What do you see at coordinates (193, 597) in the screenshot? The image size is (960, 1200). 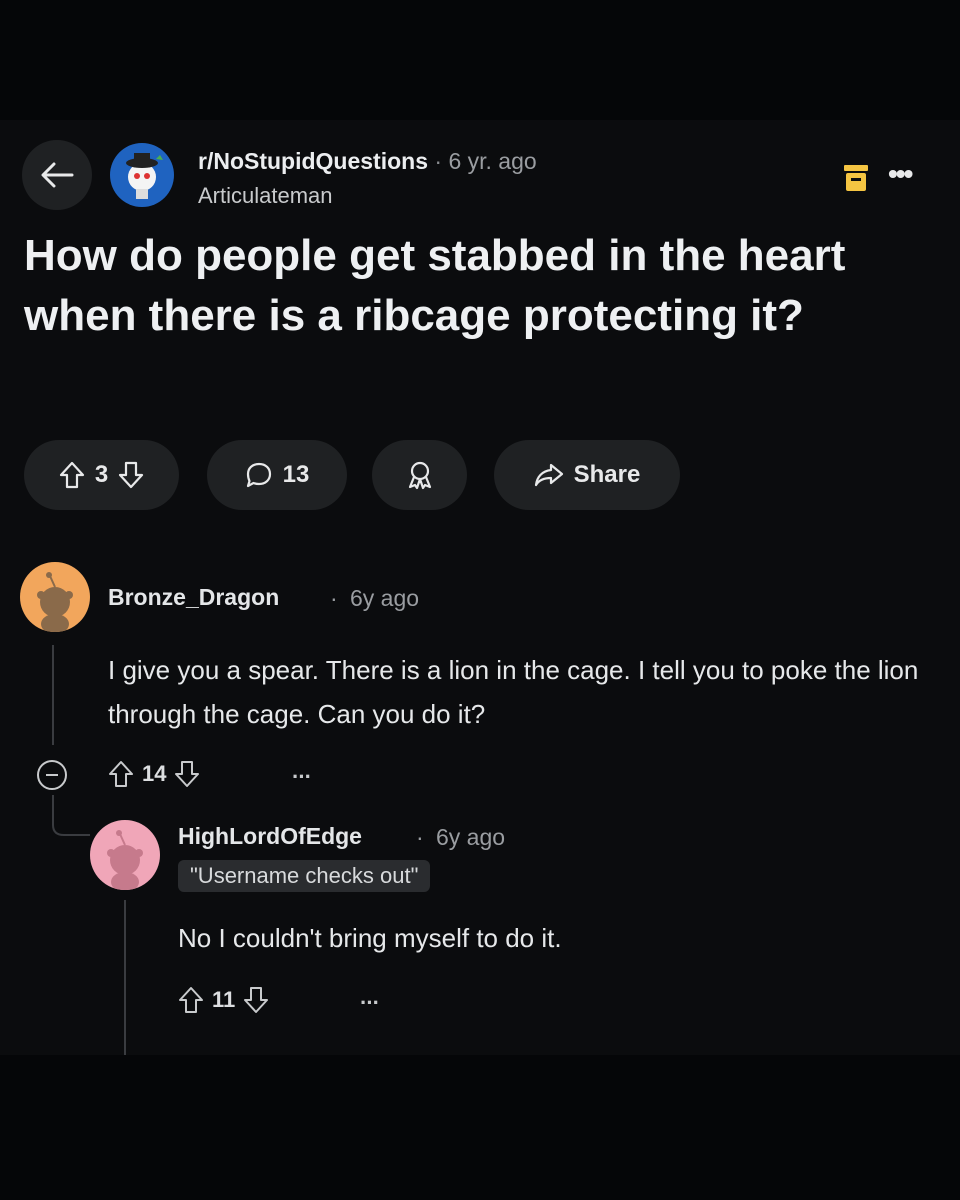 I see `comment-author: Bronze_Dragon` at bounding box center [193, 597].